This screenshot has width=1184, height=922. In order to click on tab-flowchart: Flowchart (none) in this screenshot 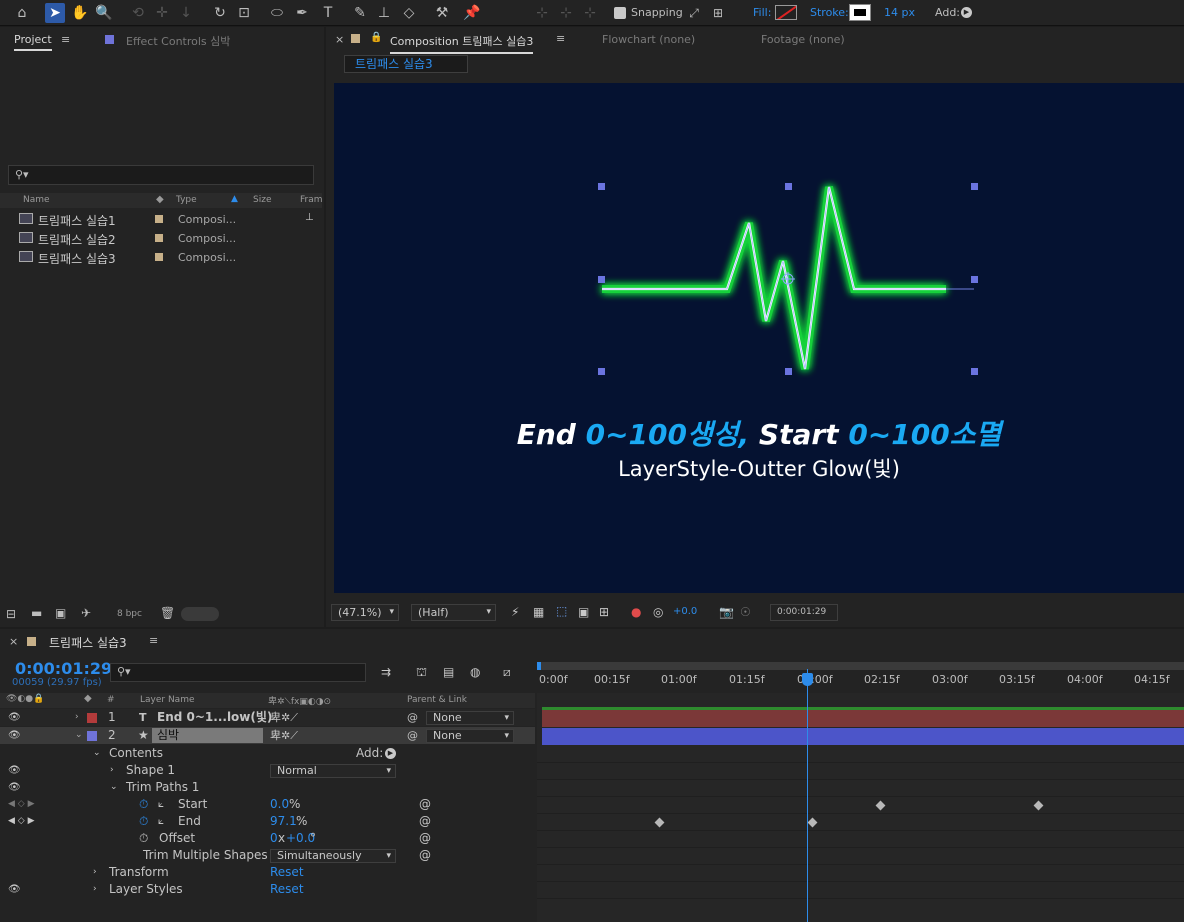, I will do `click(648, 39)`.